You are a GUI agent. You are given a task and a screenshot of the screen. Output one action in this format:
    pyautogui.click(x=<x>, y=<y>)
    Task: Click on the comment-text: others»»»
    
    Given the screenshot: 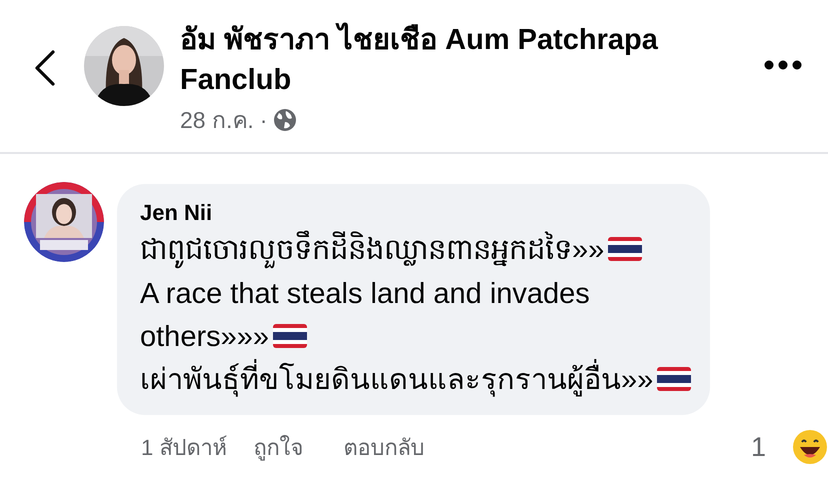 What is the action you would take?
    pyautogui.click(x=204, y=338)
    